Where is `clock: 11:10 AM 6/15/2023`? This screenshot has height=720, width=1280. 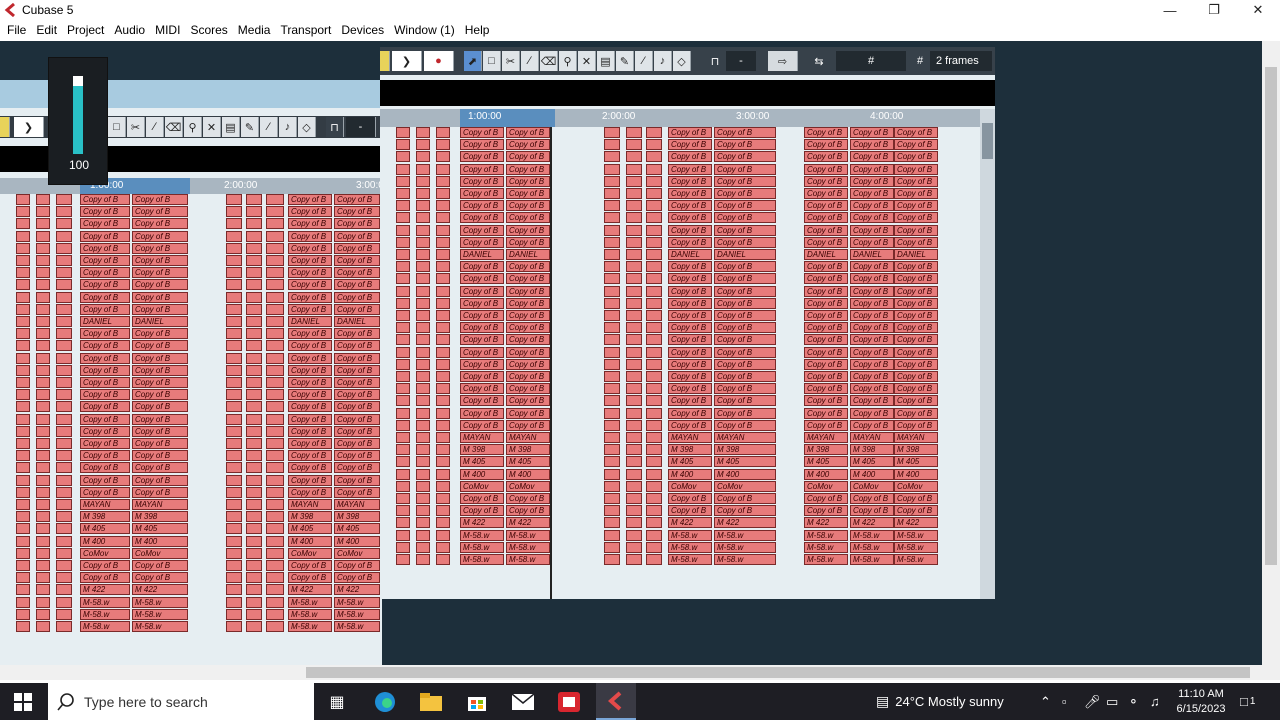 clock: 11:10 AM 6/15/2023 is located at coordinates (1201, 701).